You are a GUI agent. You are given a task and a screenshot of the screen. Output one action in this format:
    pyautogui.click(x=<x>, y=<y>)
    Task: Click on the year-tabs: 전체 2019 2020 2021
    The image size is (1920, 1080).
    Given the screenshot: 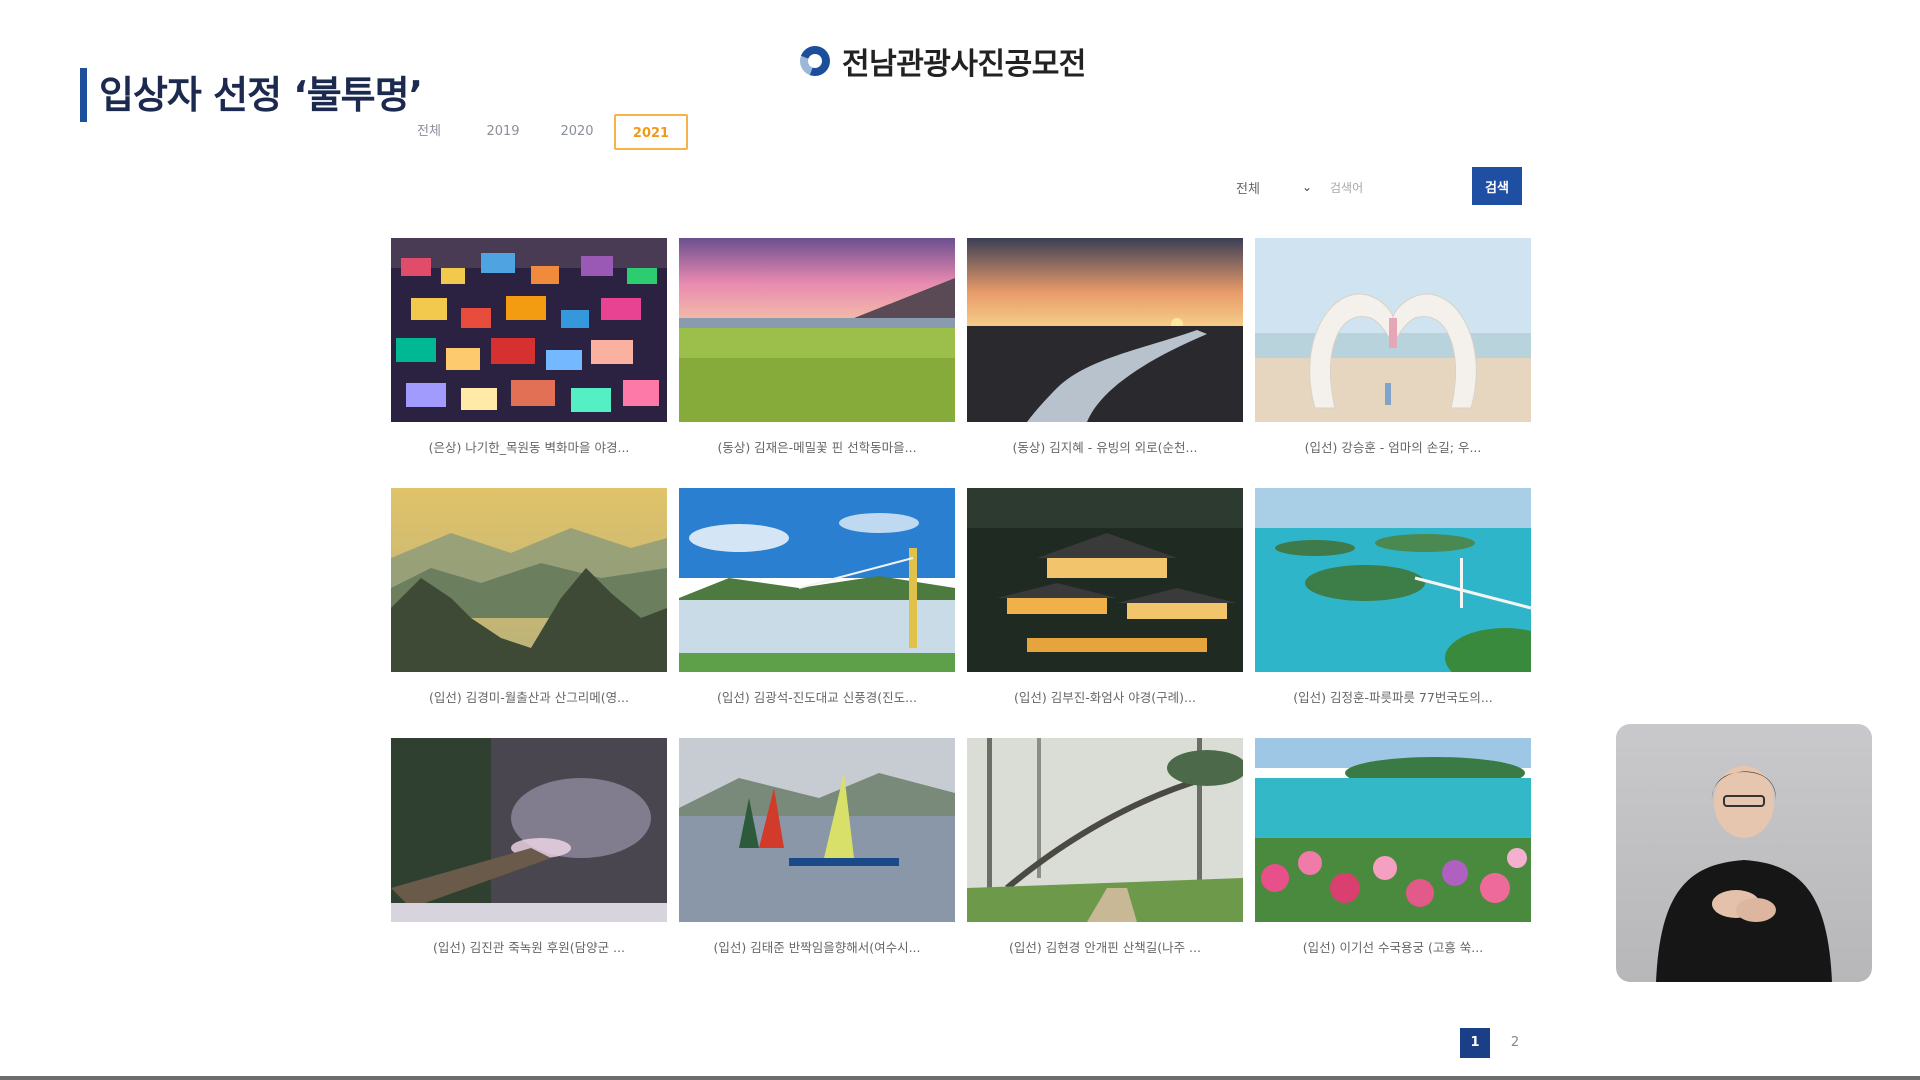 What is the action you would take?
    pyautogui.click(x=540, y=132)
    